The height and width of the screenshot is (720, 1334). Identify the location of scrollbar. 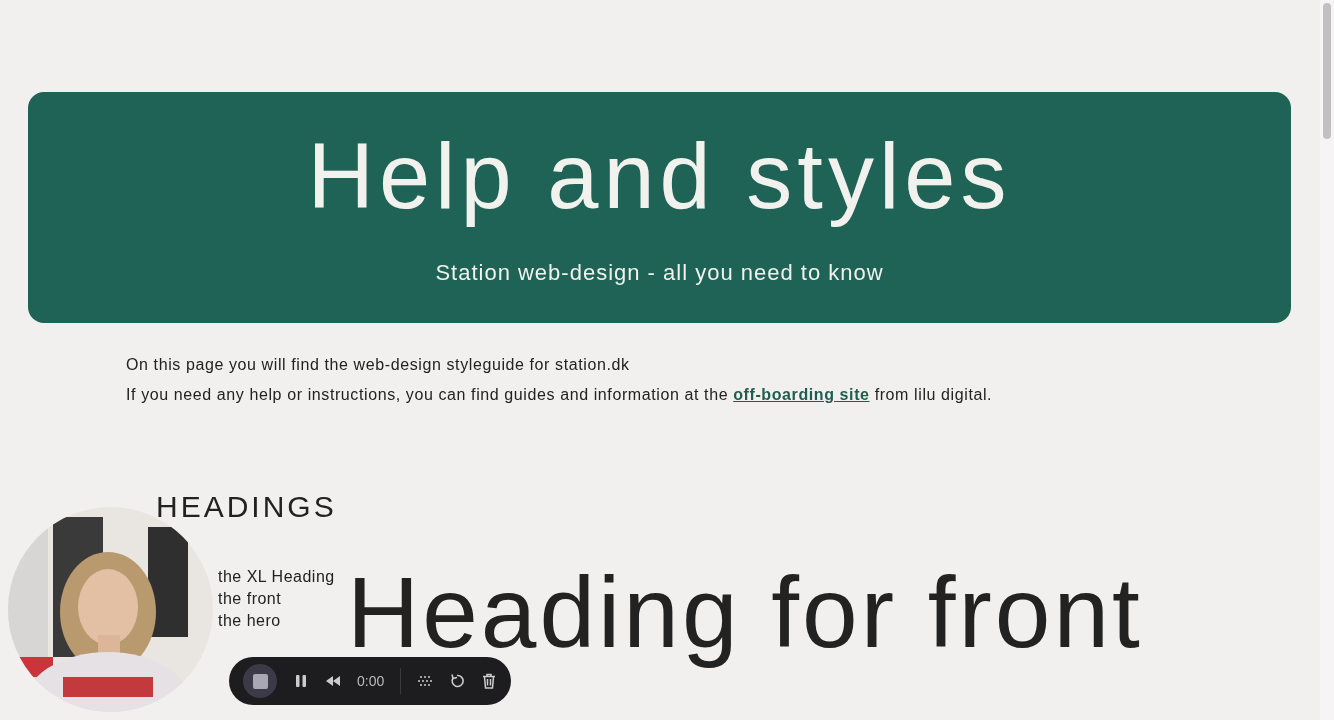
(1327, 360).